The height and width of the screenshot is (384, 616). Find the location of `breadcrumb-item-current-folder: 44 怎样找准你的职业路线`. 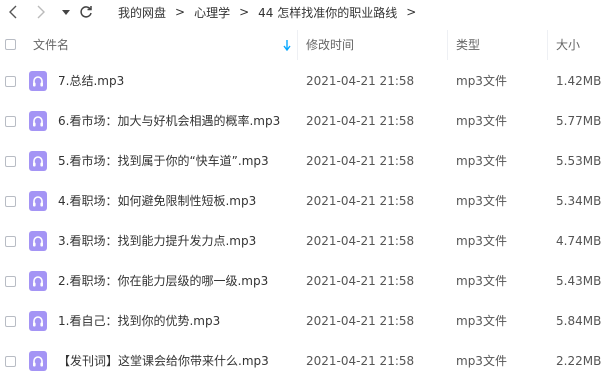

breadcrumb-item-current-folder: 44 怎样找准你的职业路线 is located at coordinates (327, 12).